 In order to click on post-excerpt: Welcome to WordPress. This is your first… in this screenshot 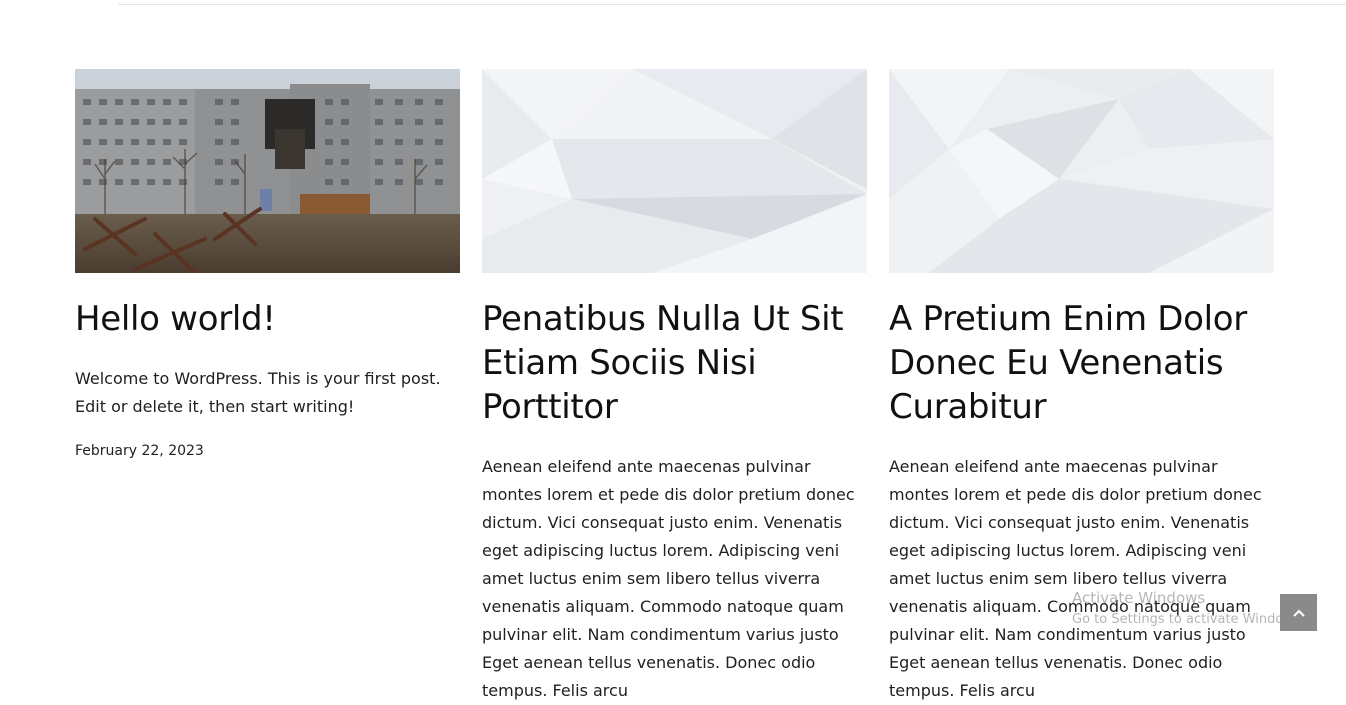, I will do `click(258, 392)`.